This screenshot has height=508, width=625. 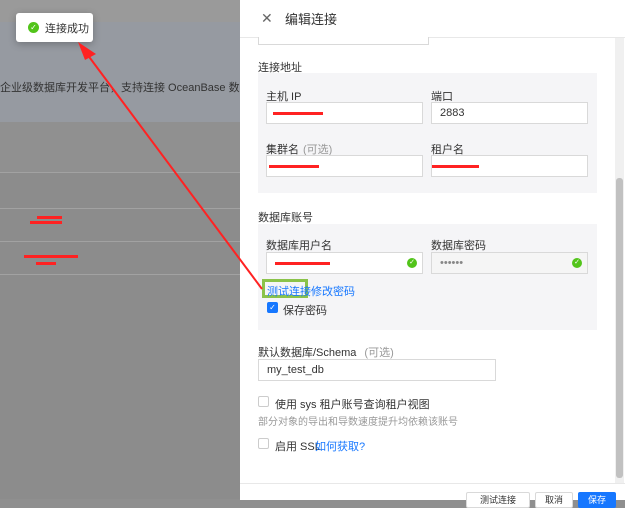 I want to click on annotation-arrow, so click(x=170, y=166).